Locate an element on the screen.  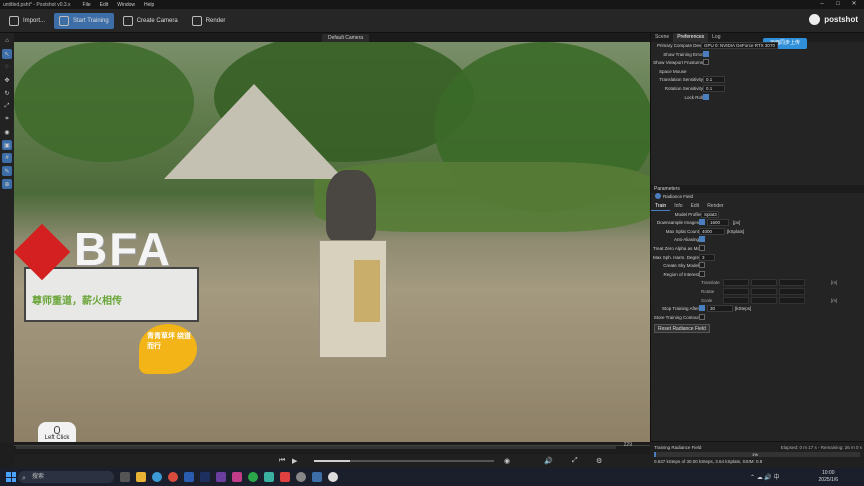
move-tool-icon: ✥ is located at coordinates (7, 80).